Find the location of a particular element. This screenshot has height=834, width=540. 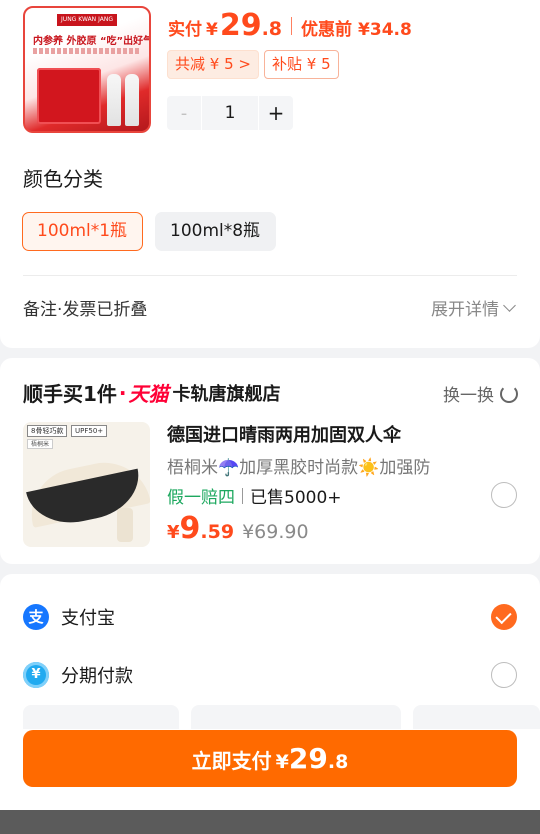

thumb-tag: 8骨轻巧款 is located at coordinates (47, 431).